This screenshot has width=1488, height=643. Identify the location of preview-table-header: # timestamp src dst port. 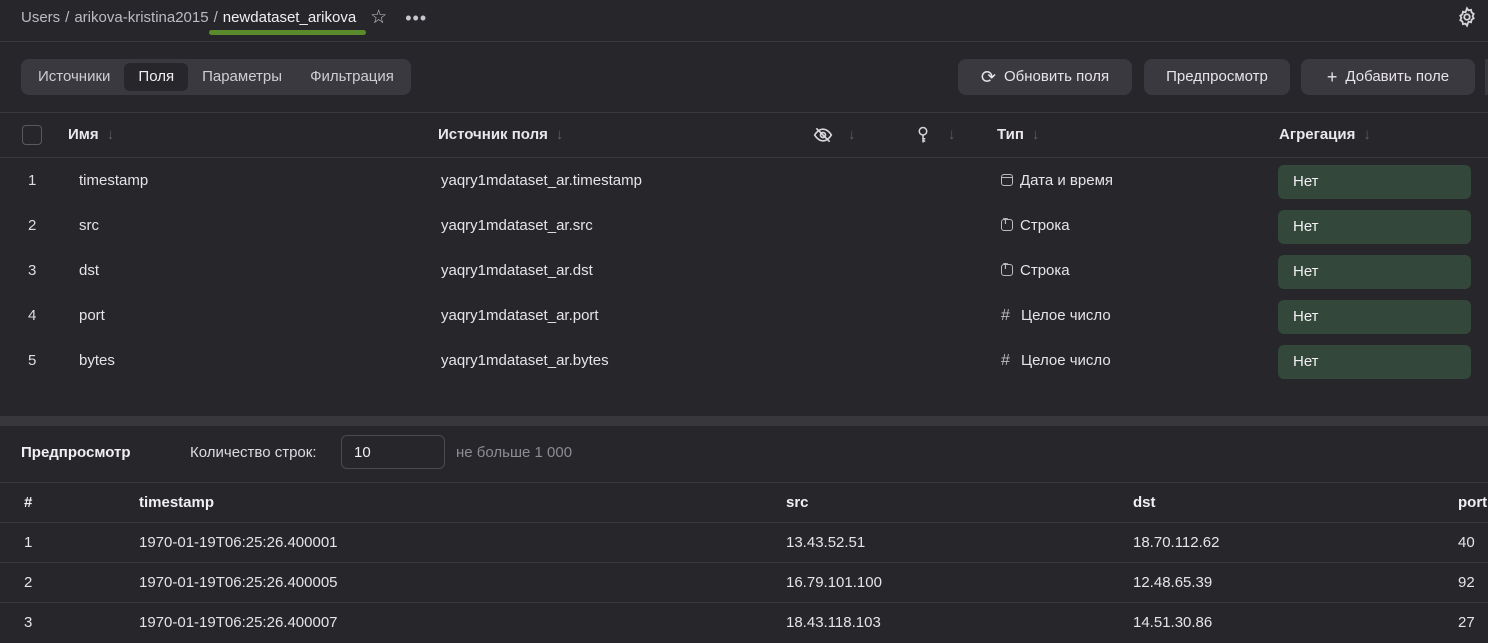
(744, 503).